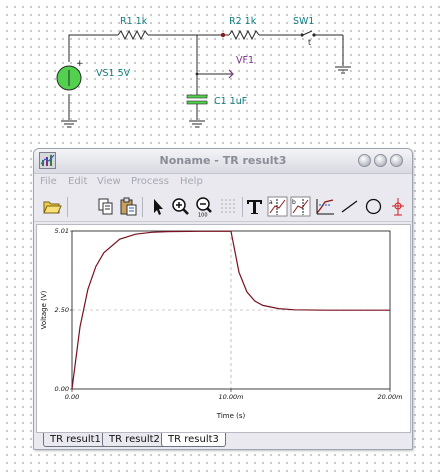  Describe the element at coordinates (80, 64) in the screenshot. I see `source-plus-sign: +` at that location.